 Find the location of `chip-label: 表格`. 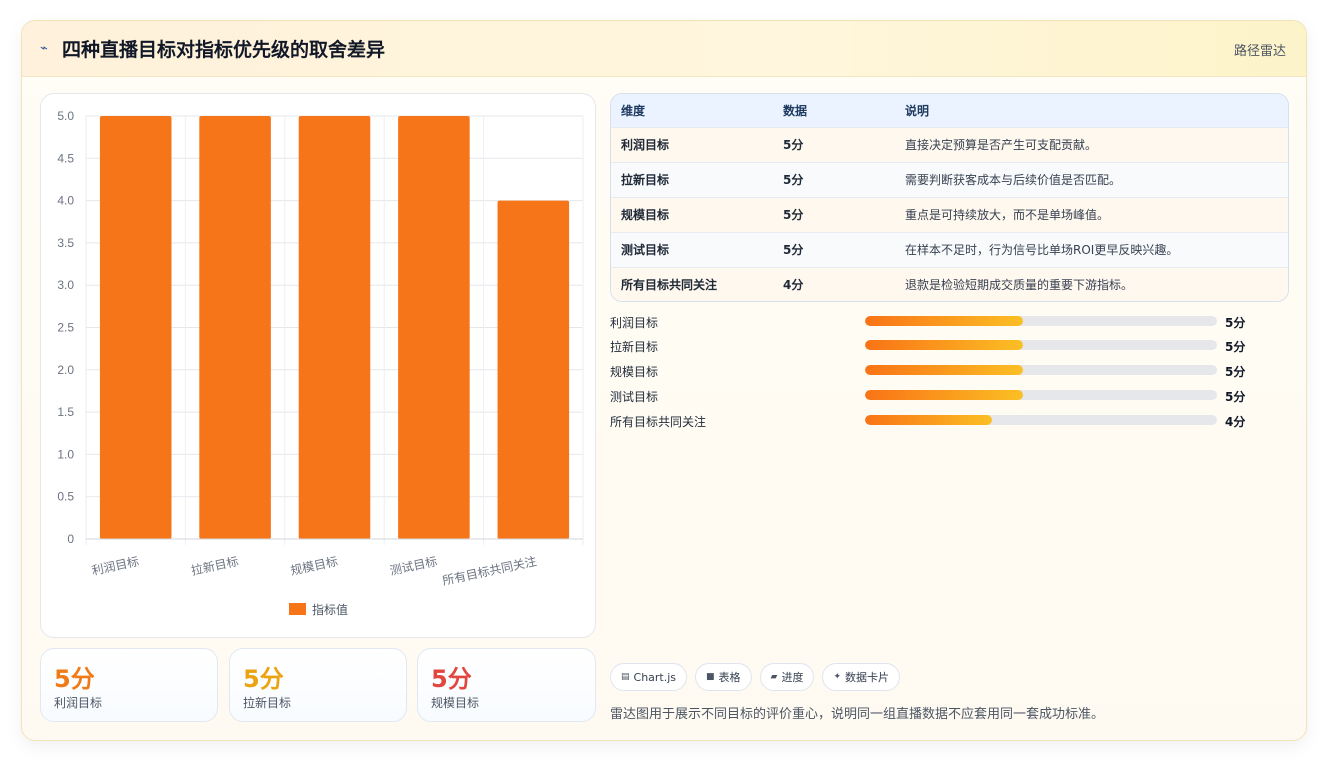

chip-label: 表格 is located at coordinates (729, 677).